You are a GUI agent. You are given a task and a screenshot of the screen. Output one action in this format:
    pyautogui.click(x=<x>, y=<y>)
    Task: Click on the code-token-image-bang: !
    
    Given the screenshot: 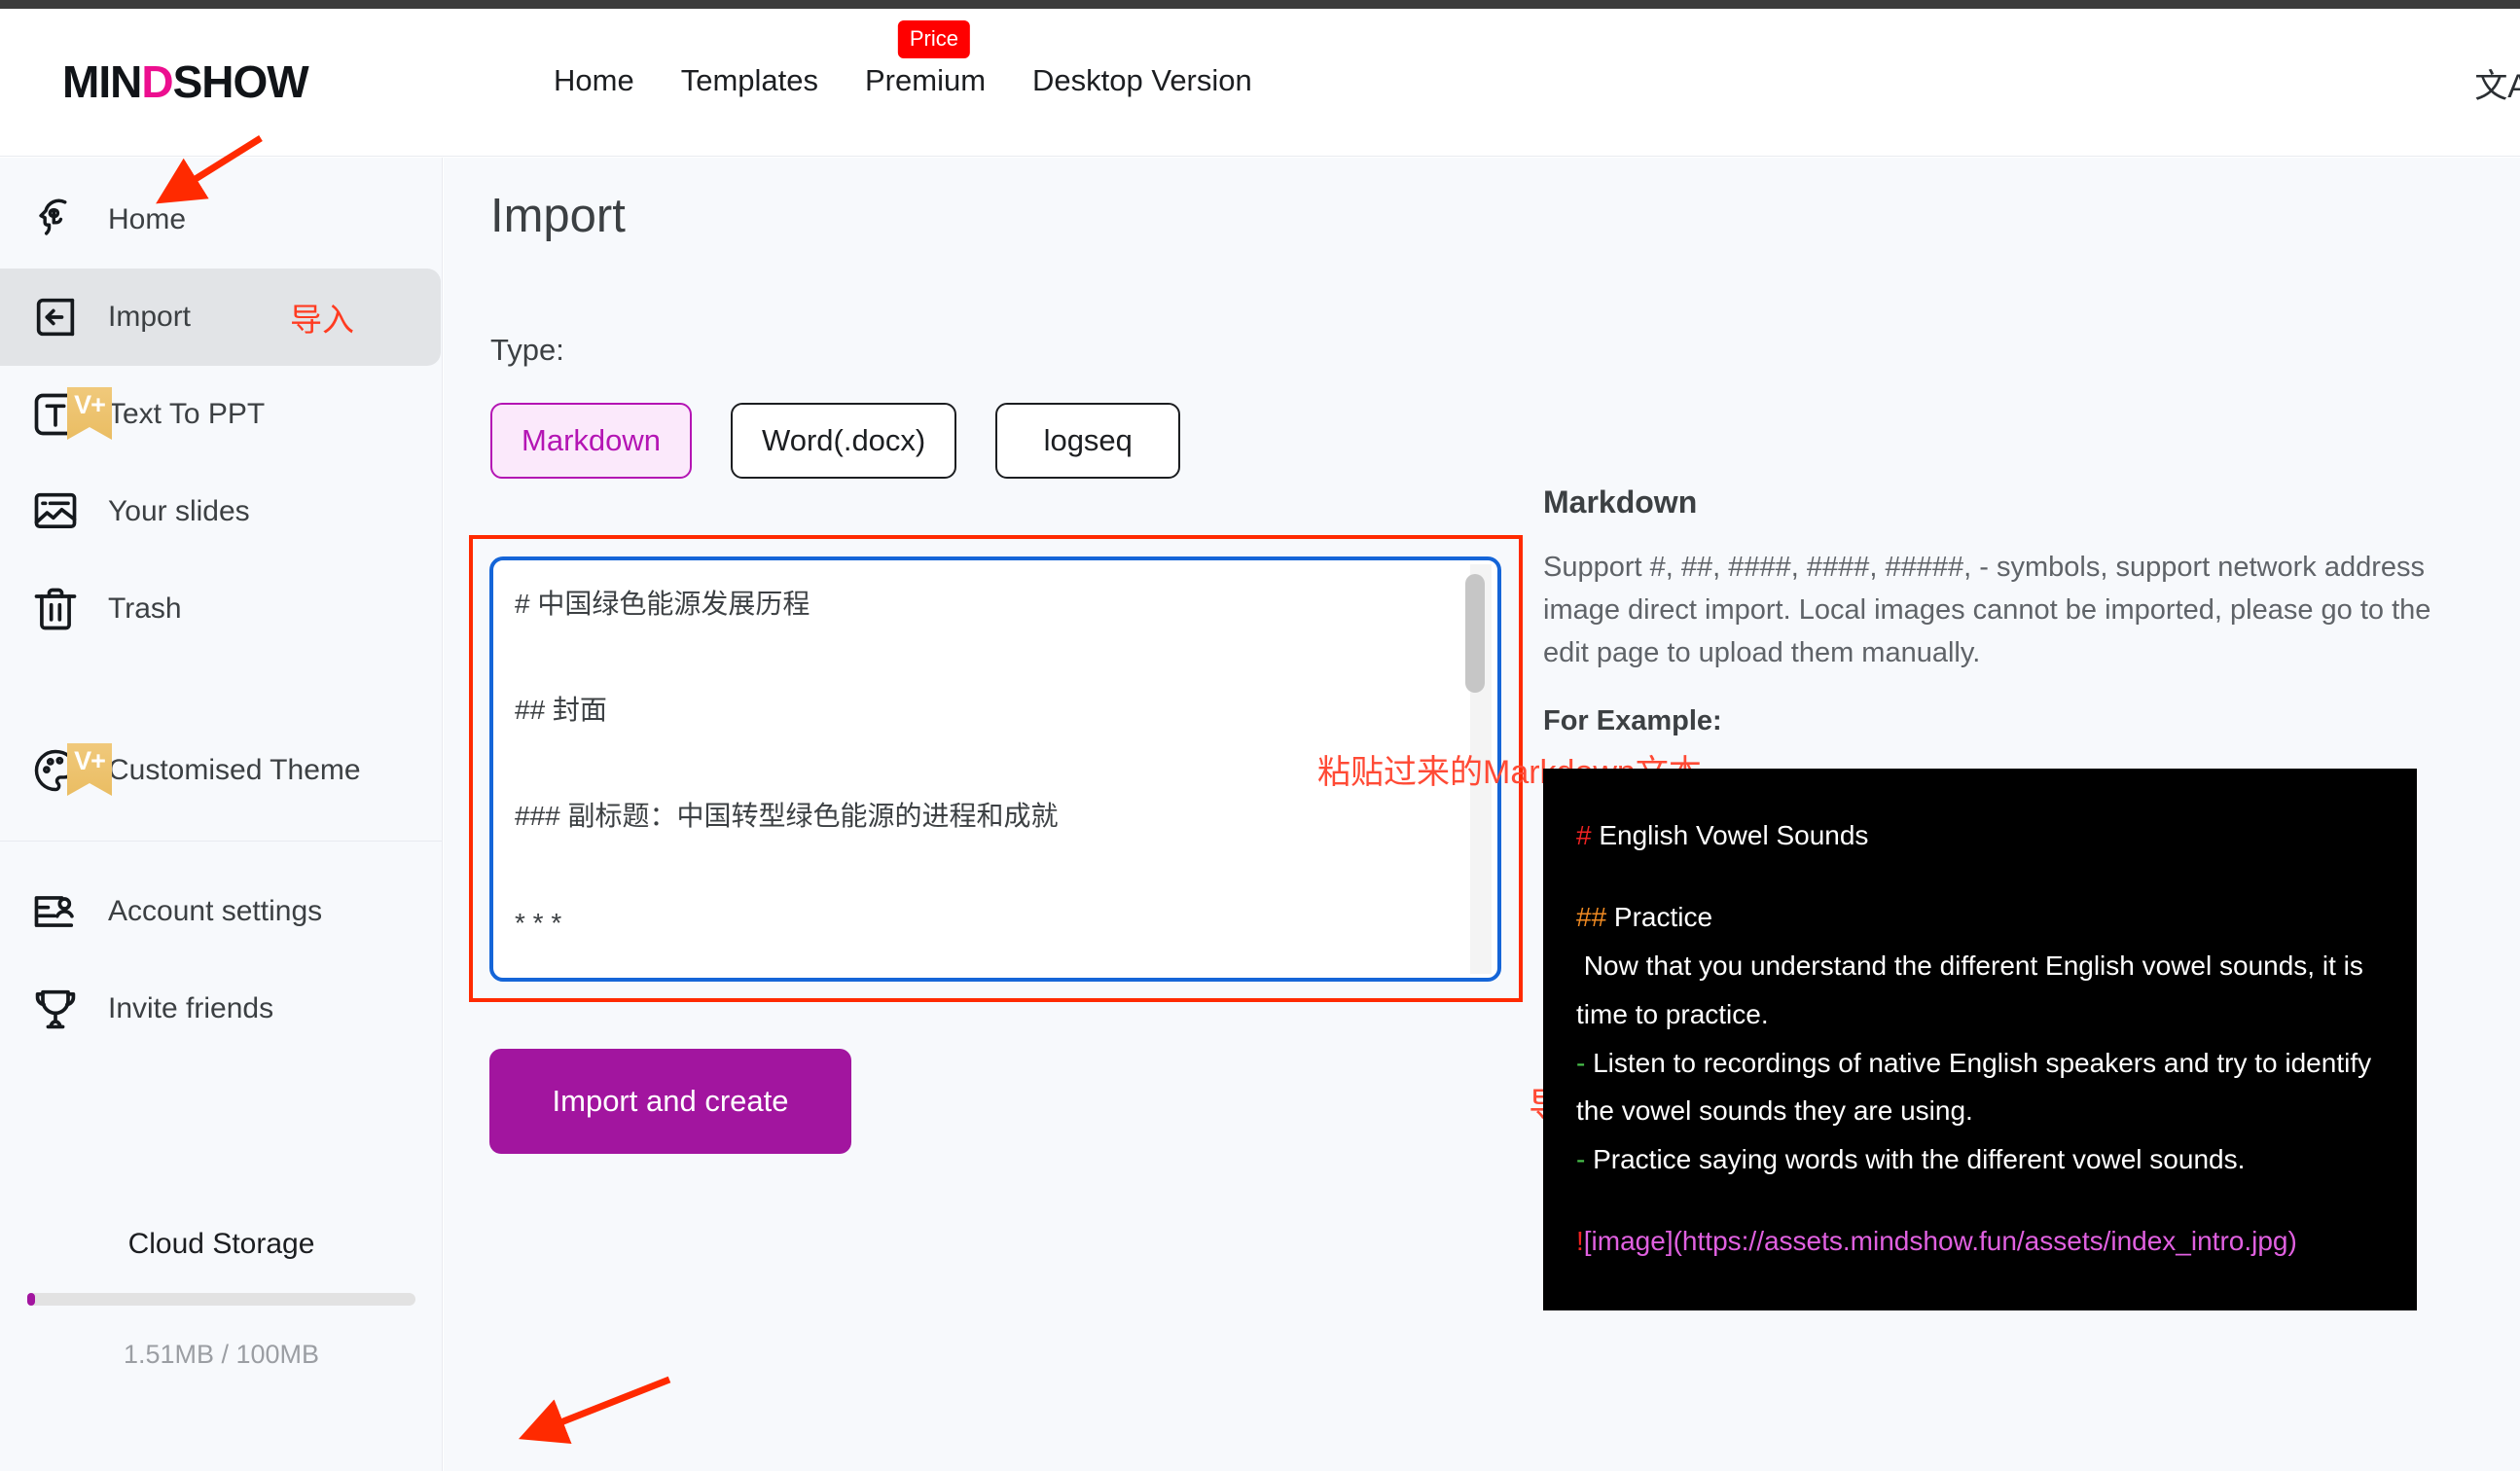 What is the action you would take?
    pyautogui.click(x=1580, y=1242)
    